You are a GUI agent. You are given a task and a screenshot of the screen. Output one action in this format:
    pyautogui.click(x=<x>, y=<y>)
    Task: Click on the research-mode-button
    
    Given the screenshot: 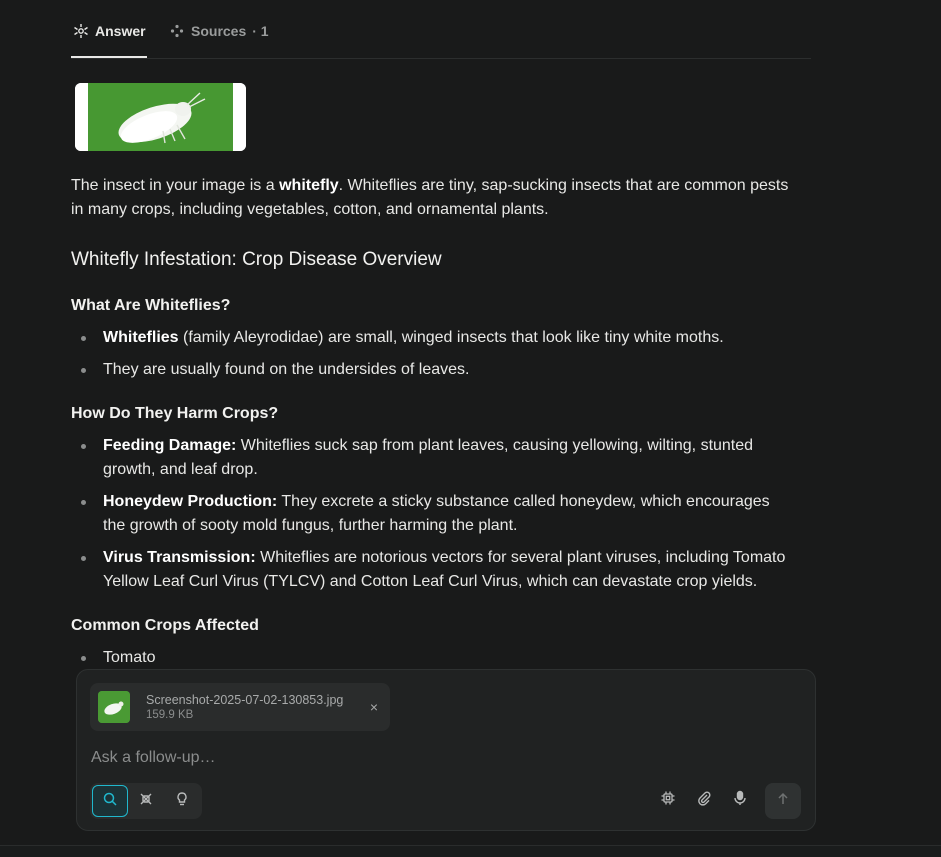 What is the action you would take?
    pyautogui.click(x=182, y=801)
    